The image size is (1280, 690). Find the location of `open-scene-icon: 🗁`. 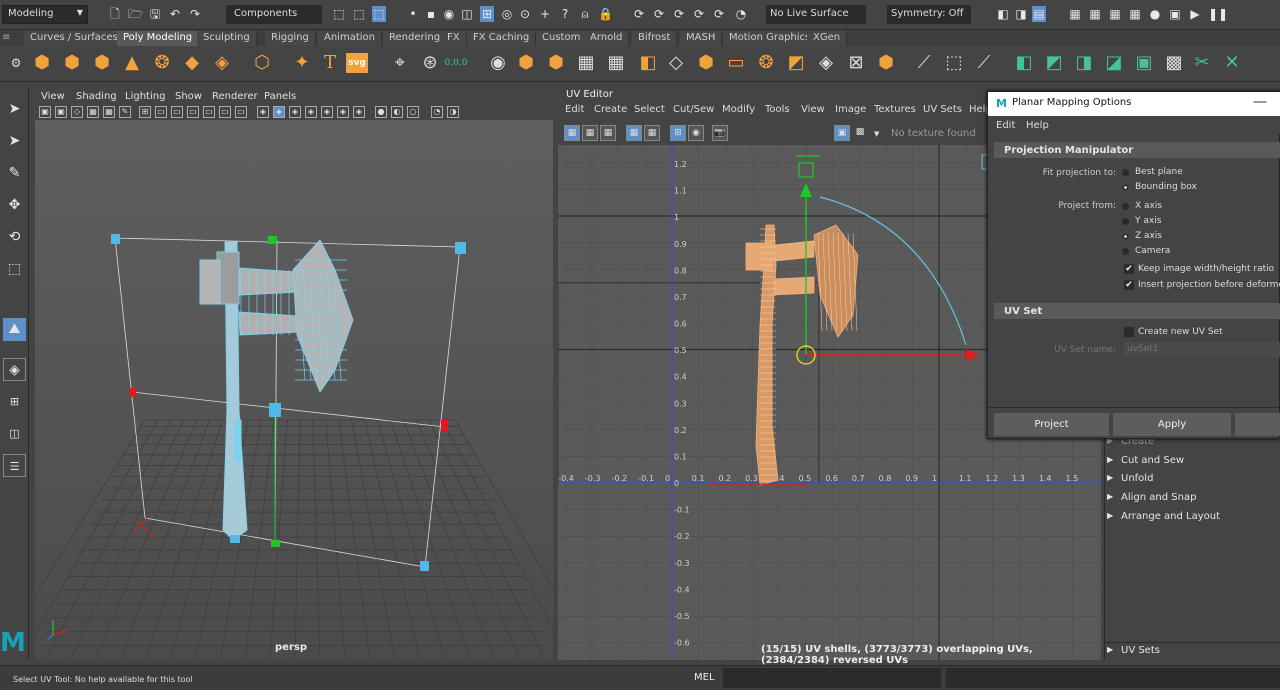

open-scene-icon: 🗁 is located at coordinates (135, 14).